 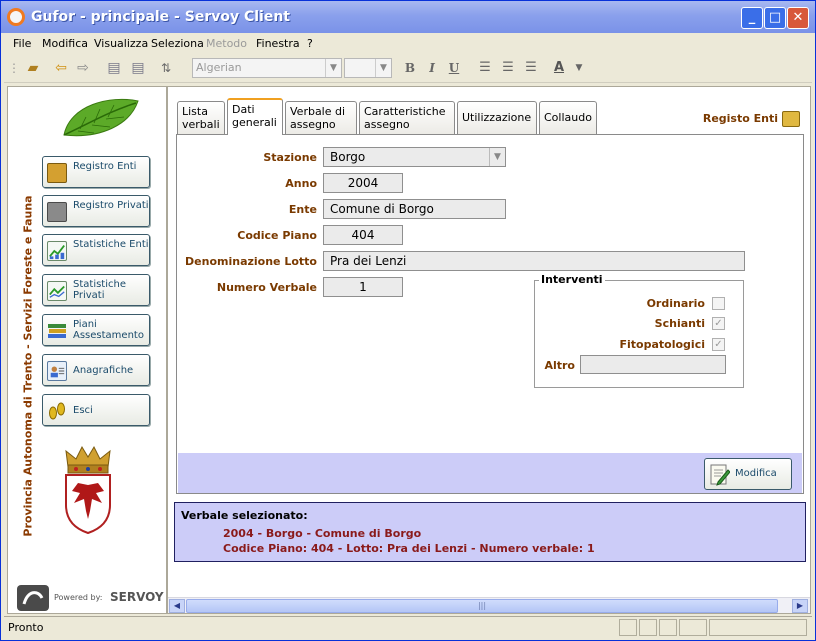 I want to click on statistiche-enti-button: Statistiche Enti, so click(x=96, y=250).